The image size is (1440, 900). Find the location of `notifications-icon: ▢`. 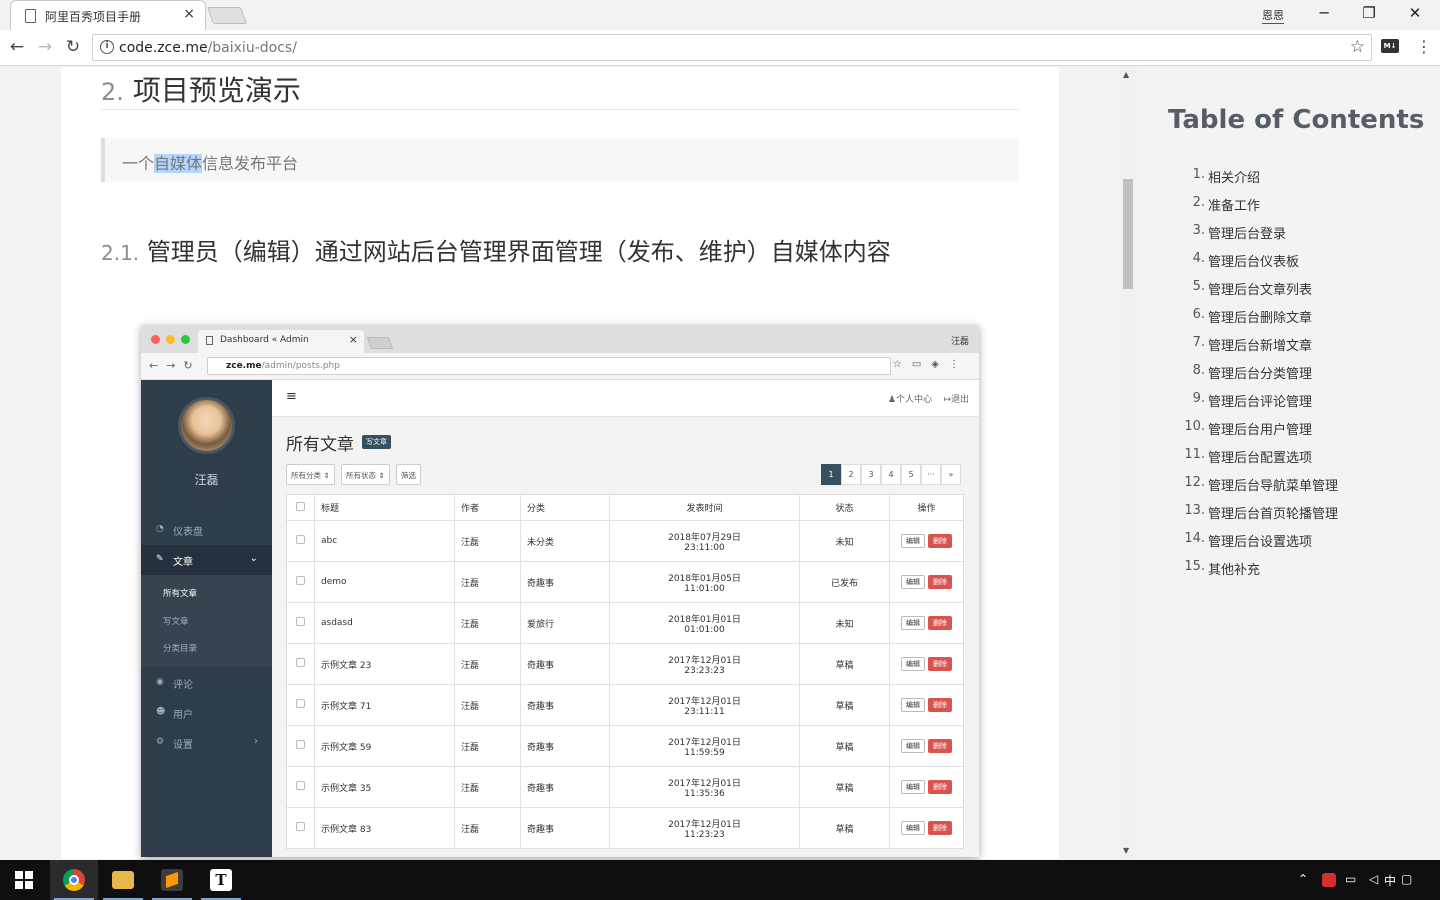

notifications-icon: ▢ is located at coordinates (1406, 879).